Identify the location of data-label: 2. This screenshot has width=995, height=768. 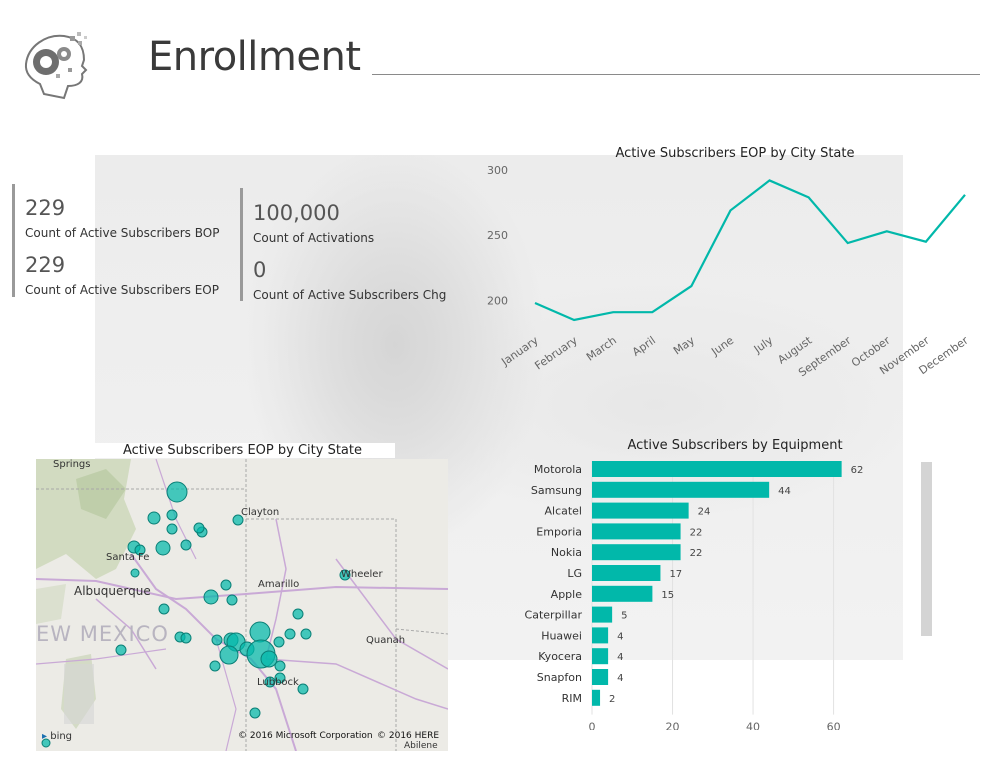
(612, 699).